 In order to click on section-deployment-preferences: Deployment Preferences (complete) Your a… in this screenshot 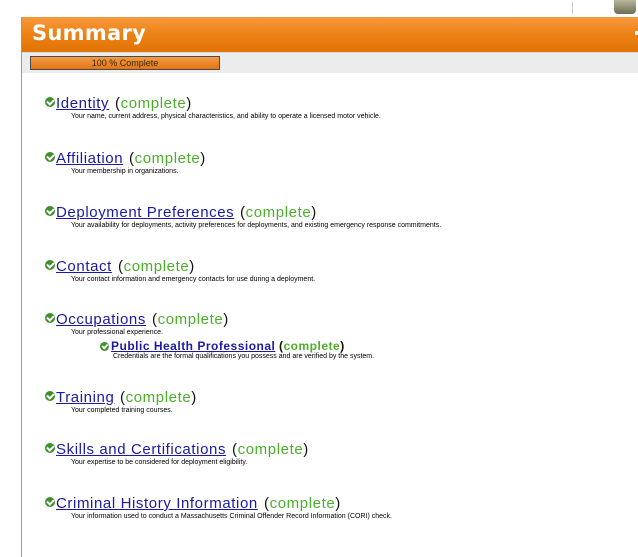, I will do `click(338, 216)`.